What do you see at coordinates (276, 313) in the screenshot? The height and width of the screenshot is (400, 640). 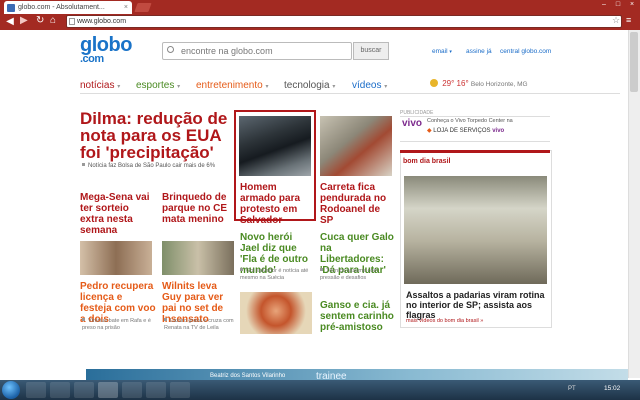 I see `ganso-image` at bounding box center [276, 313].